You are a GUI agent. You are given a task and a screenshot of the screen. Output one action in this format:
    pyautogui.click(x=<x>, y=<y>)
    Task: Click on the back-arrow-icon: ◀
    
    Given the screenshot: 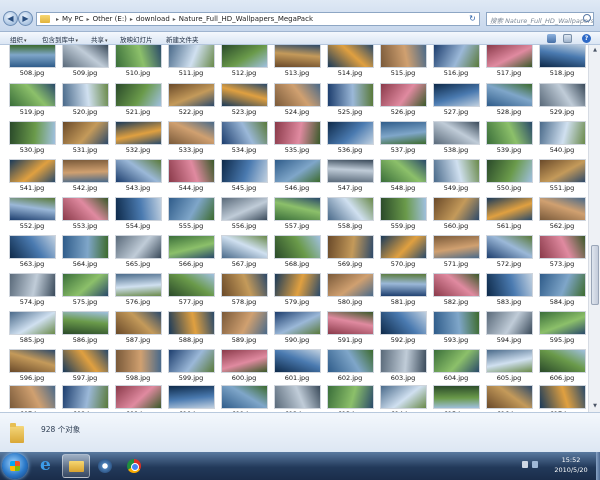 What is the action you would take?
    pyautogui.click(x=10, y=18)
    